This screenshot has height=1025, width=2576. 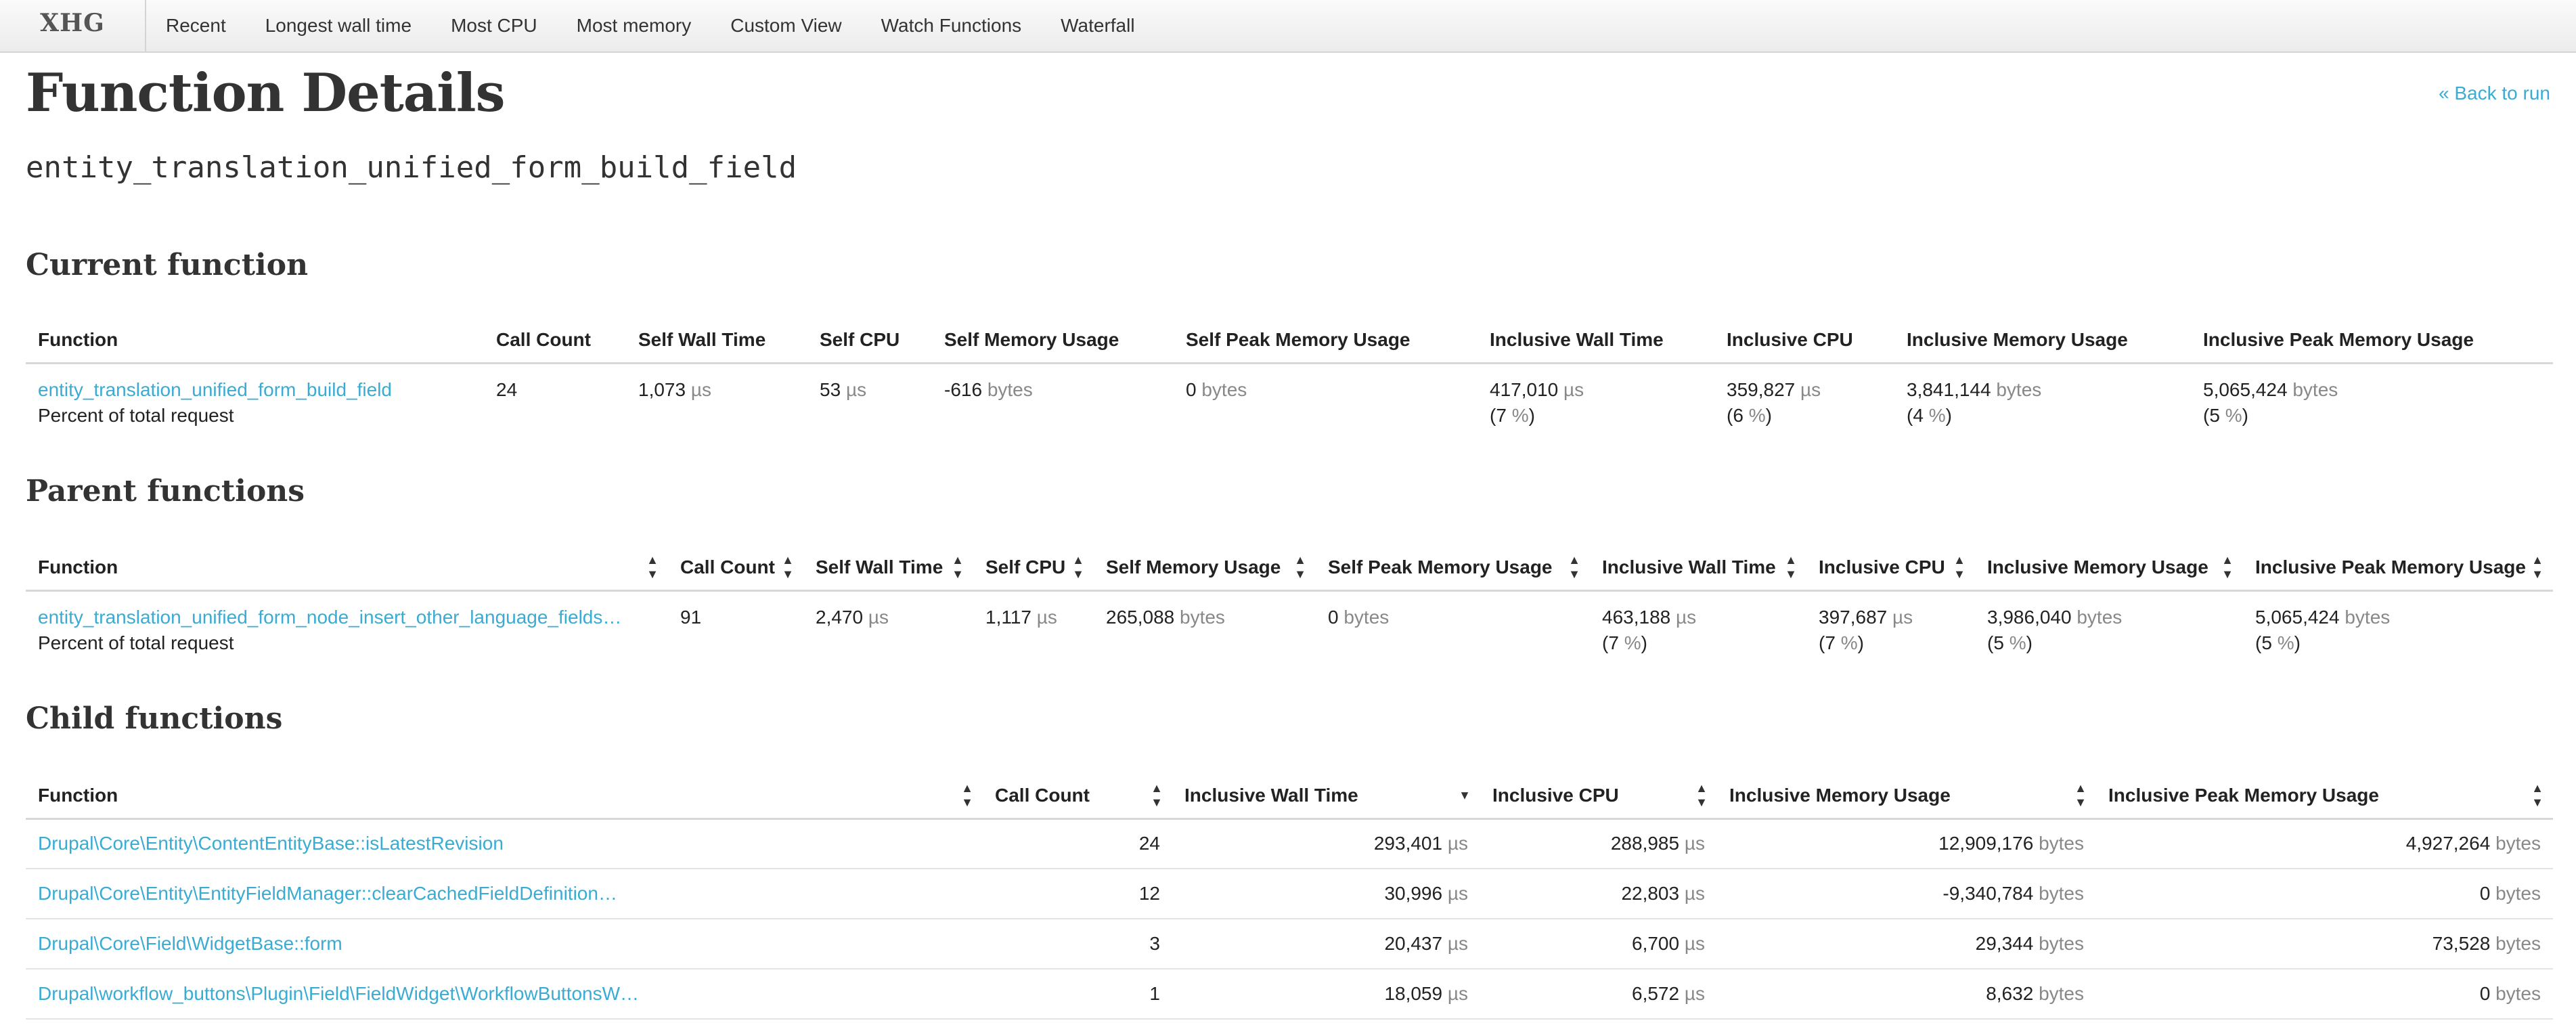 I want to click on nav-item-custom-view: Custom View, so click(x=786, y=26).